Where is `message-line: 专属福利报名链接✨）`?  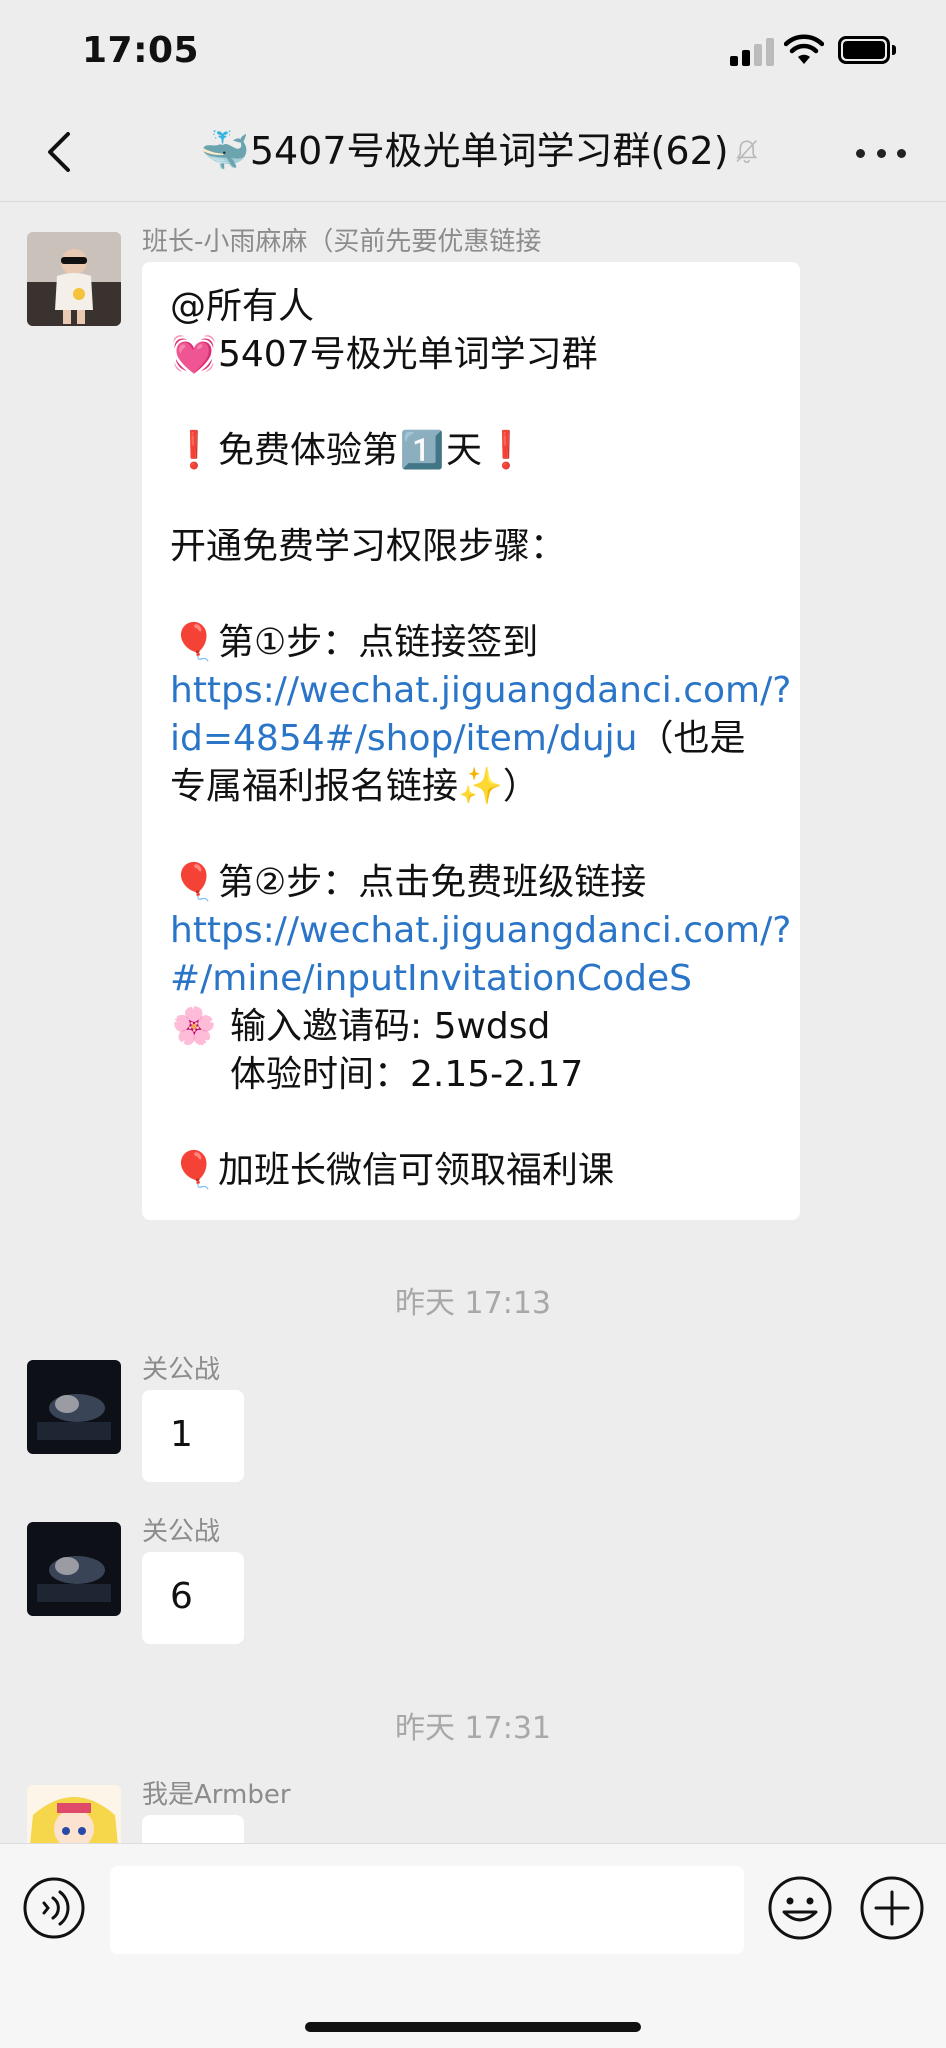
message-line: 专属福利报名链接✨） is located at coordinates (475, 787).